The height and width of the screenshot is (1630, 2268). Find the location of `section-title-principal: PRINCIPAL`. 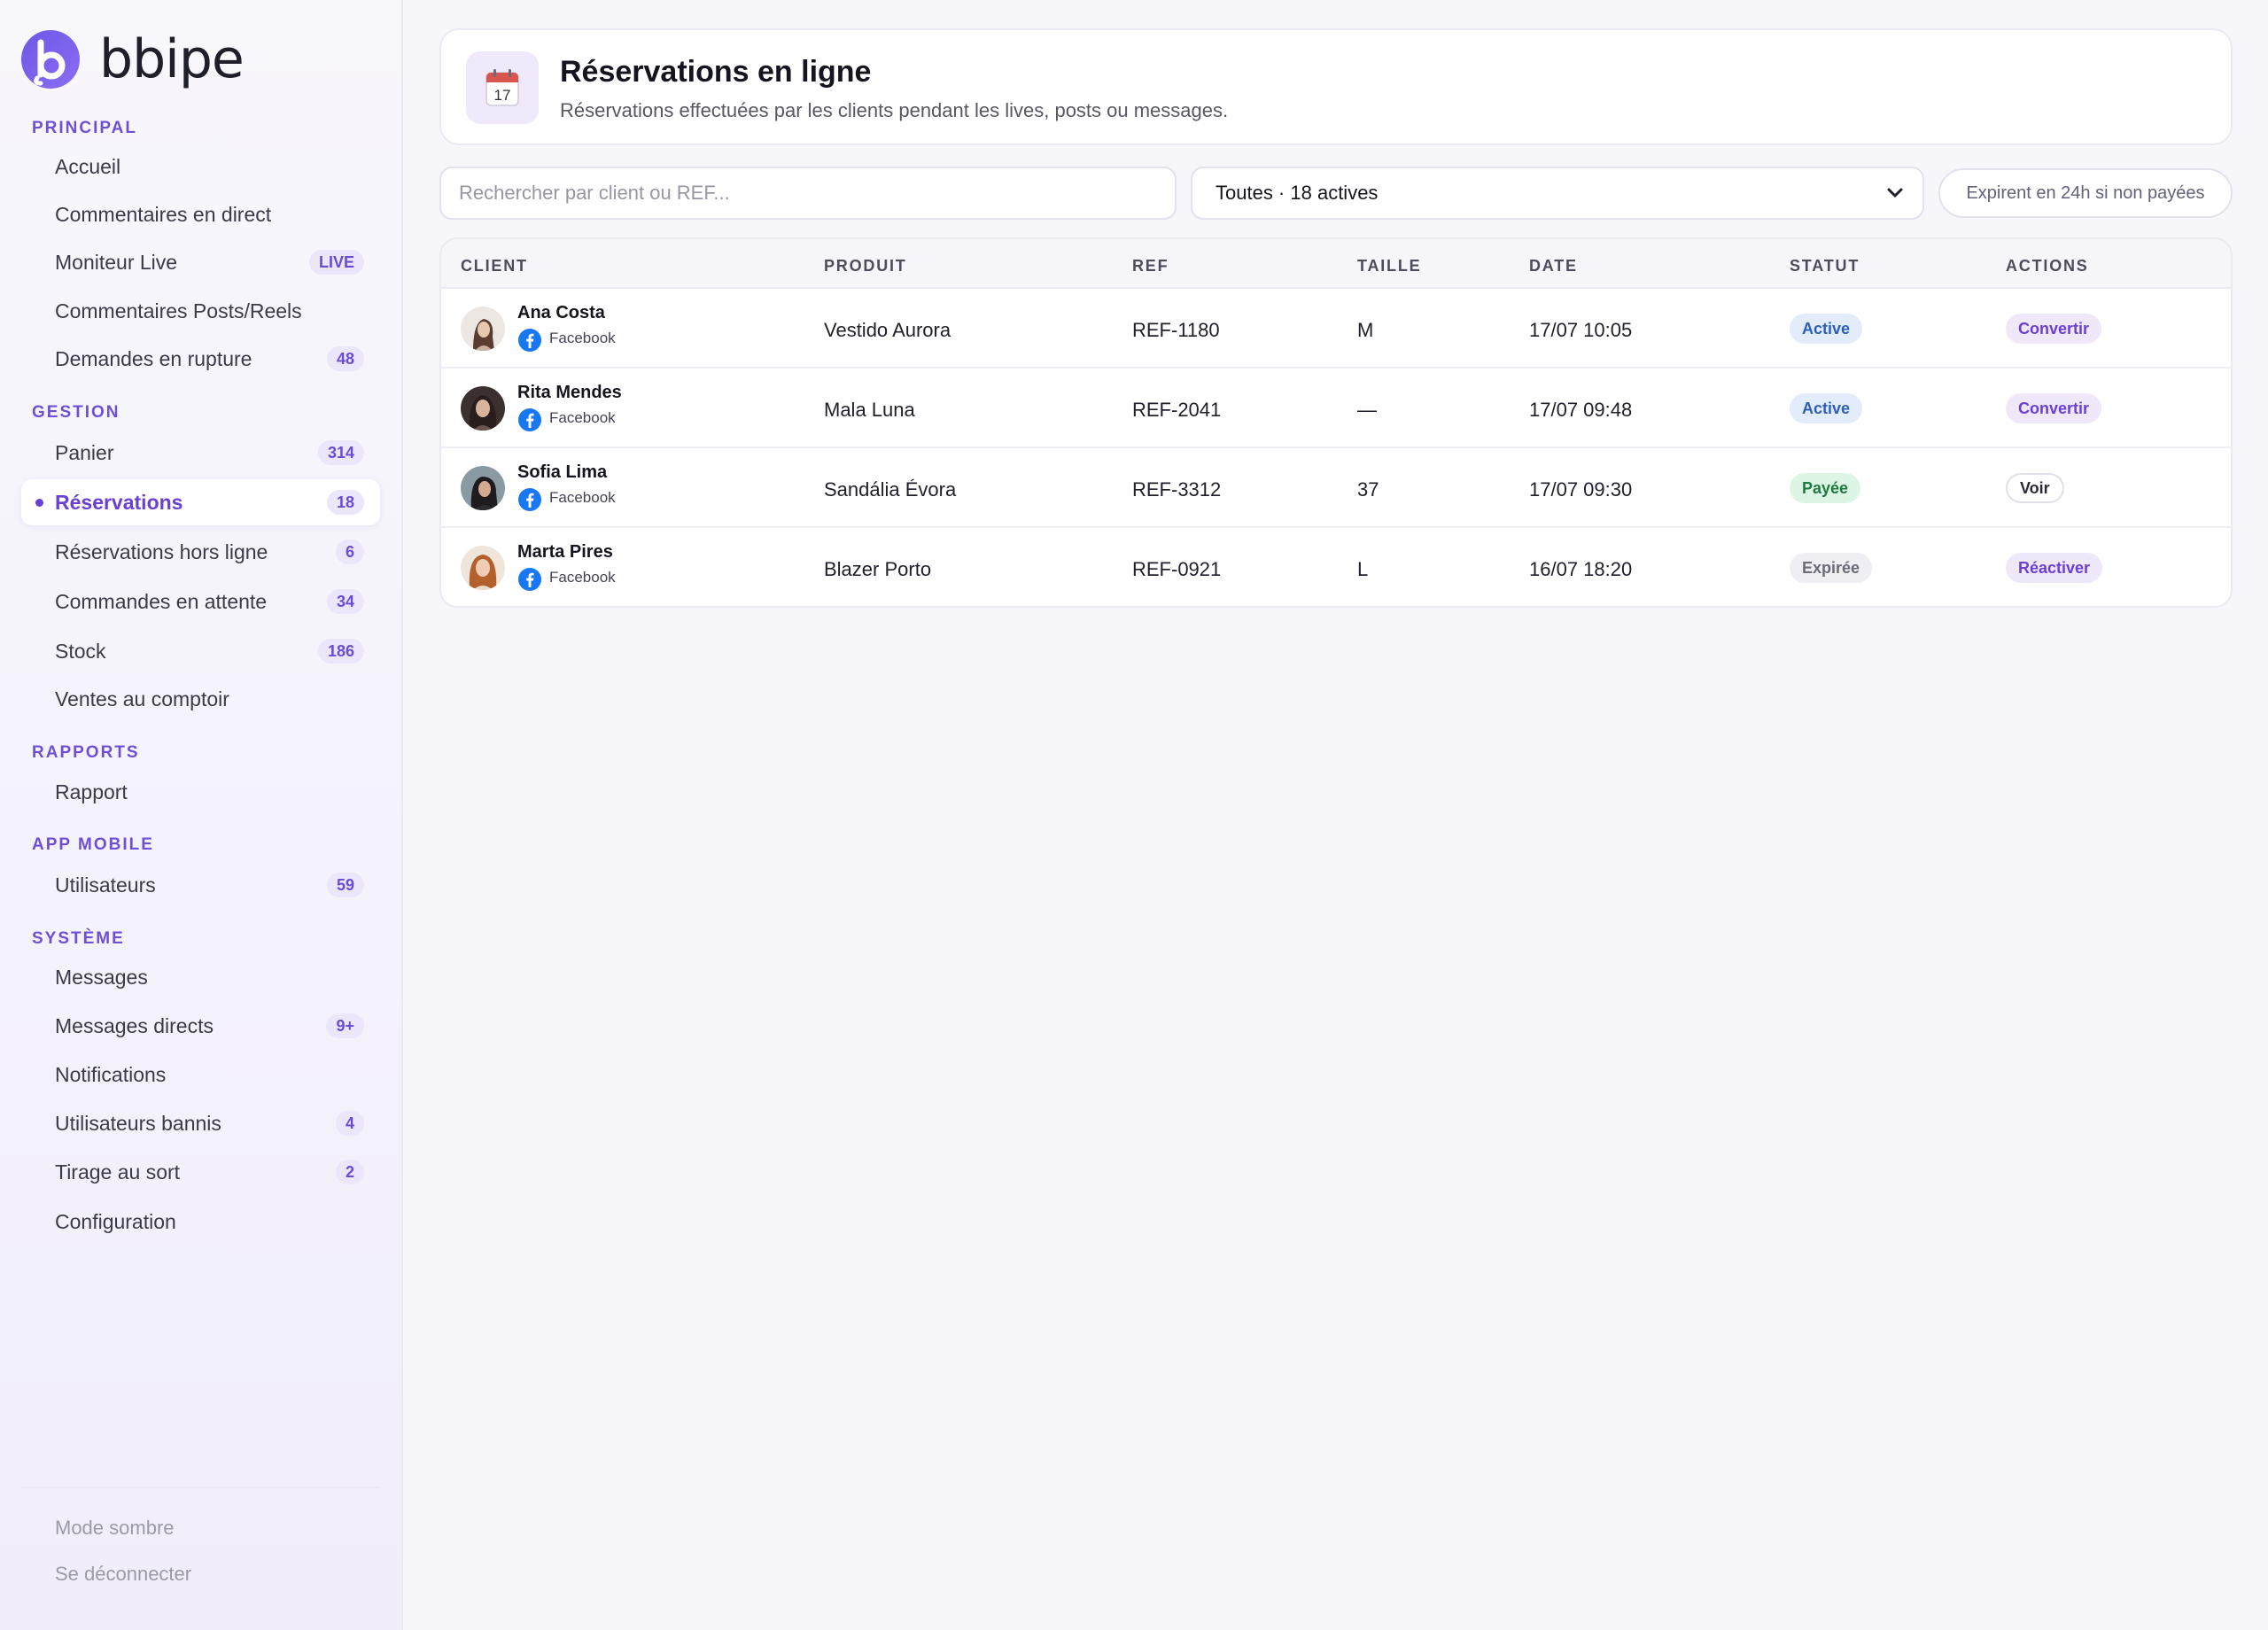

section-title-principal: PRINCIPAL is located at coordinates (84, 128).